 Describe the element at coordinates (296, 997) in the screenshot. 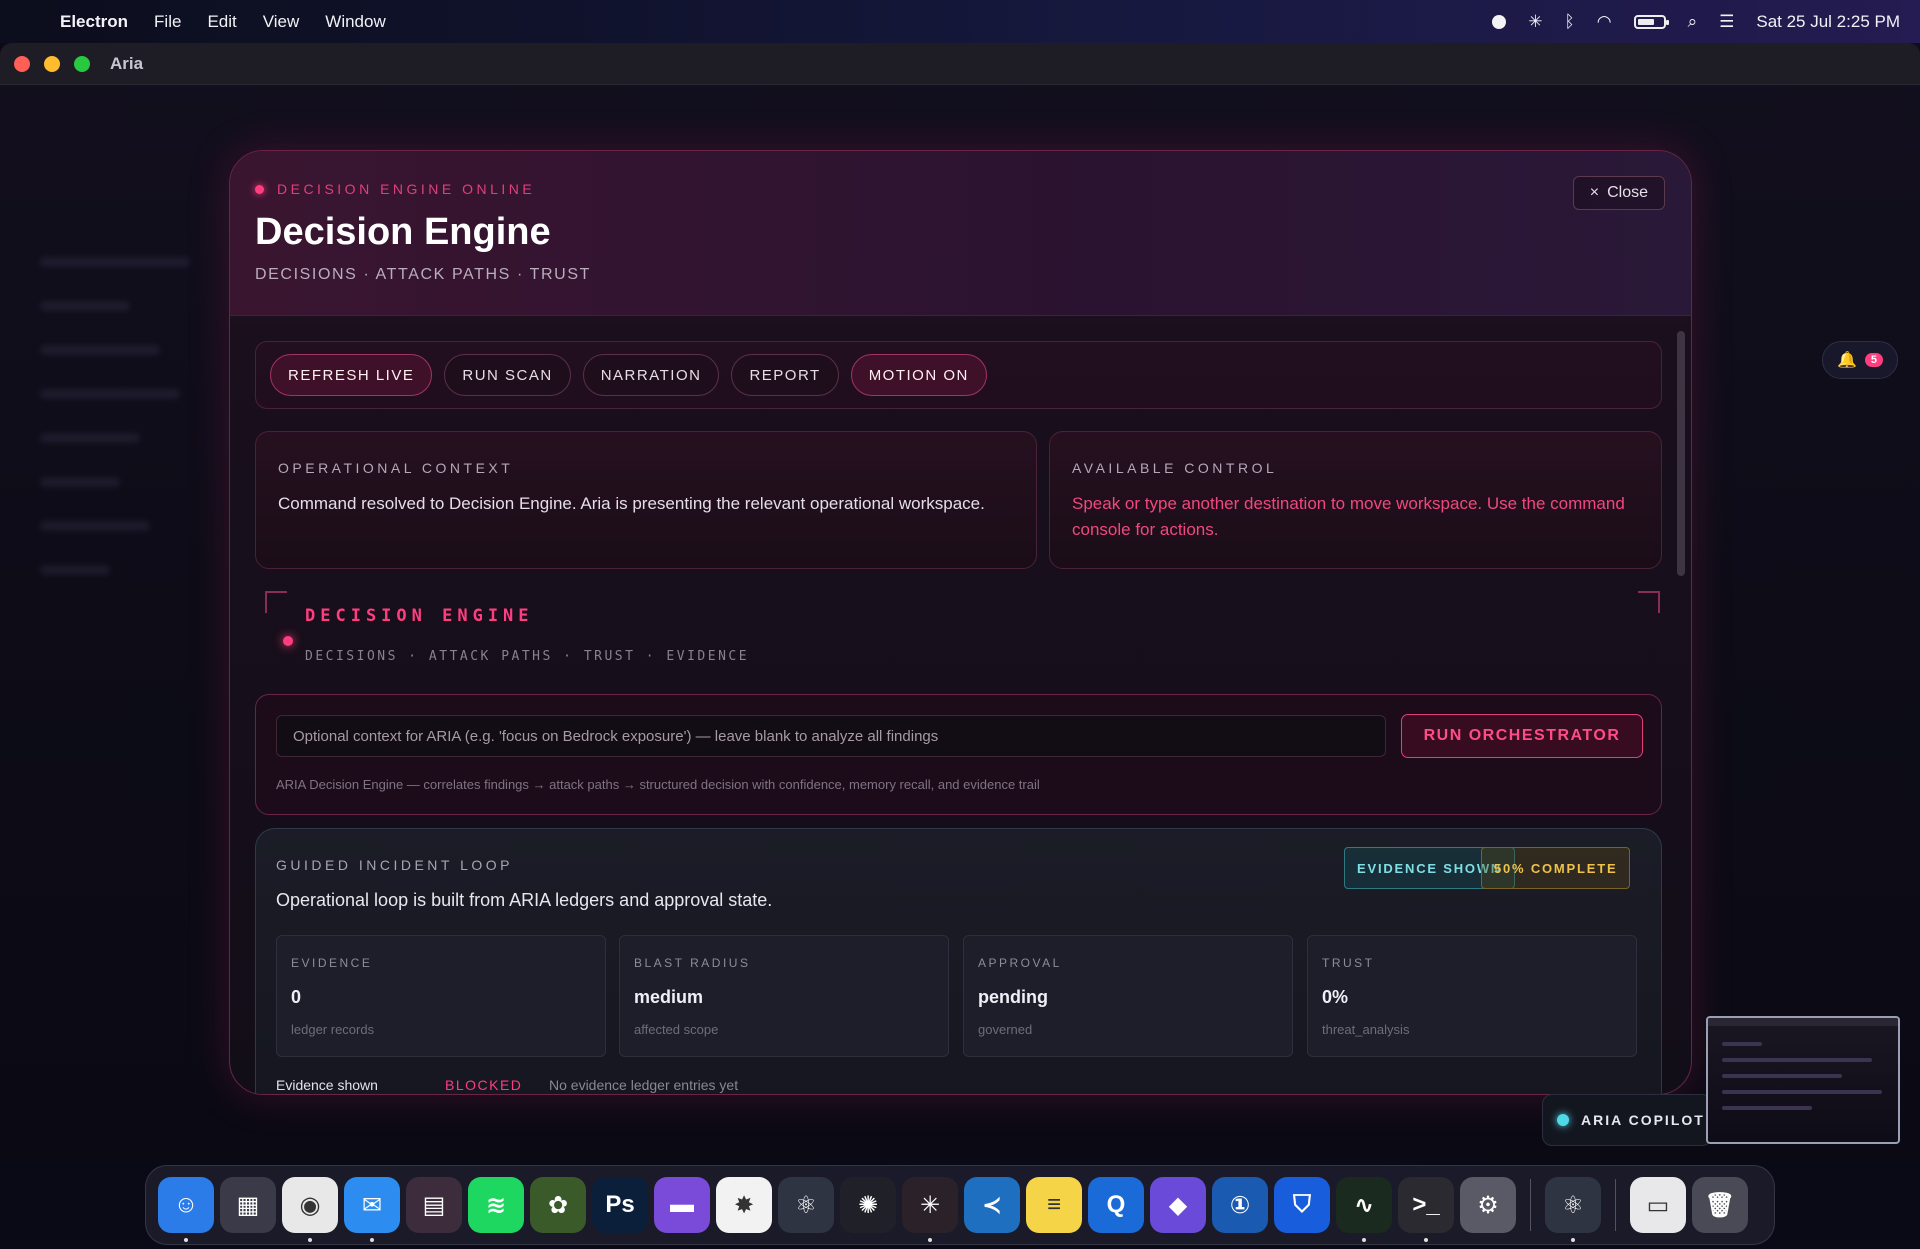

I see `metric-value: 0` at that location.